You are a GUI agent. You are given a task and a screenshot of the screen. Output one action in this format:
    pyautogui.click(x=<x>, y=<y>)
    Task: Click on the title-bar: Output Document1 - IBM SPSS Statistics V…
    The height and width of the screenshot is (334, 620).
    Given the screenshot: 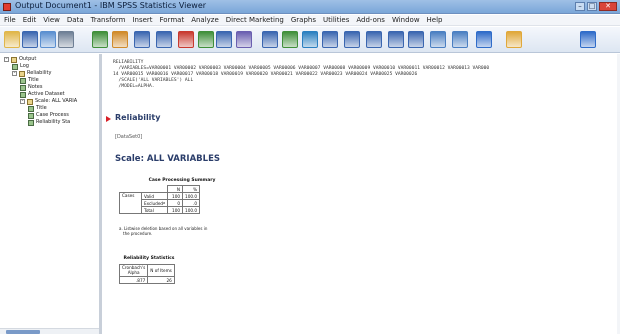 What is the action you would take?
    pyautogui.click(x=310, y=7)
    